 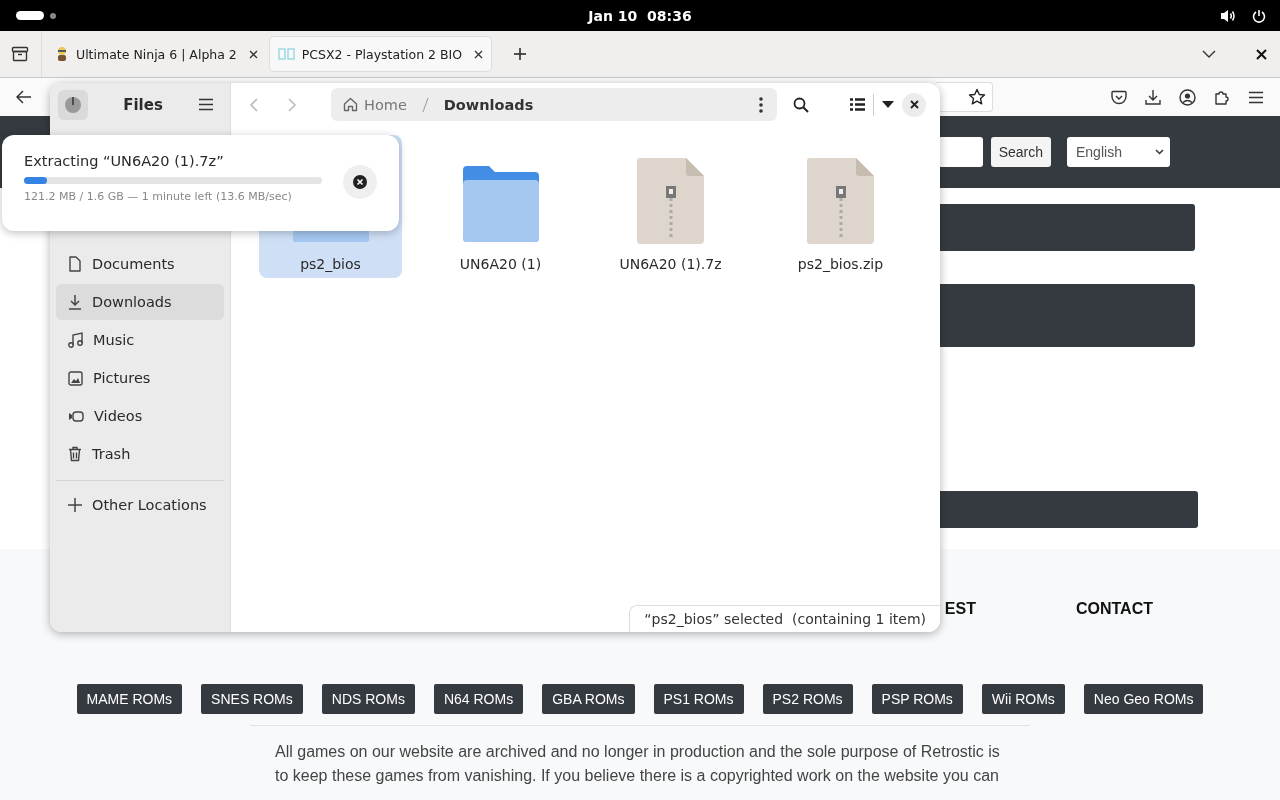 I want to click on rom-category-button: GBA ROMs, so click(x=588, y=699).